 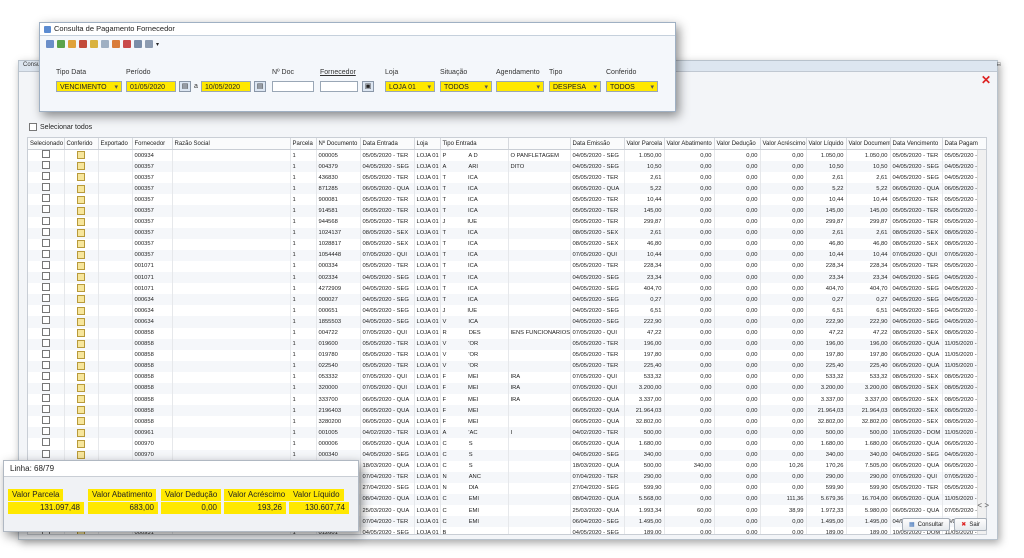 I want to click on tipo-data-select: VENCIMENTO, so click(x=89, y=87).